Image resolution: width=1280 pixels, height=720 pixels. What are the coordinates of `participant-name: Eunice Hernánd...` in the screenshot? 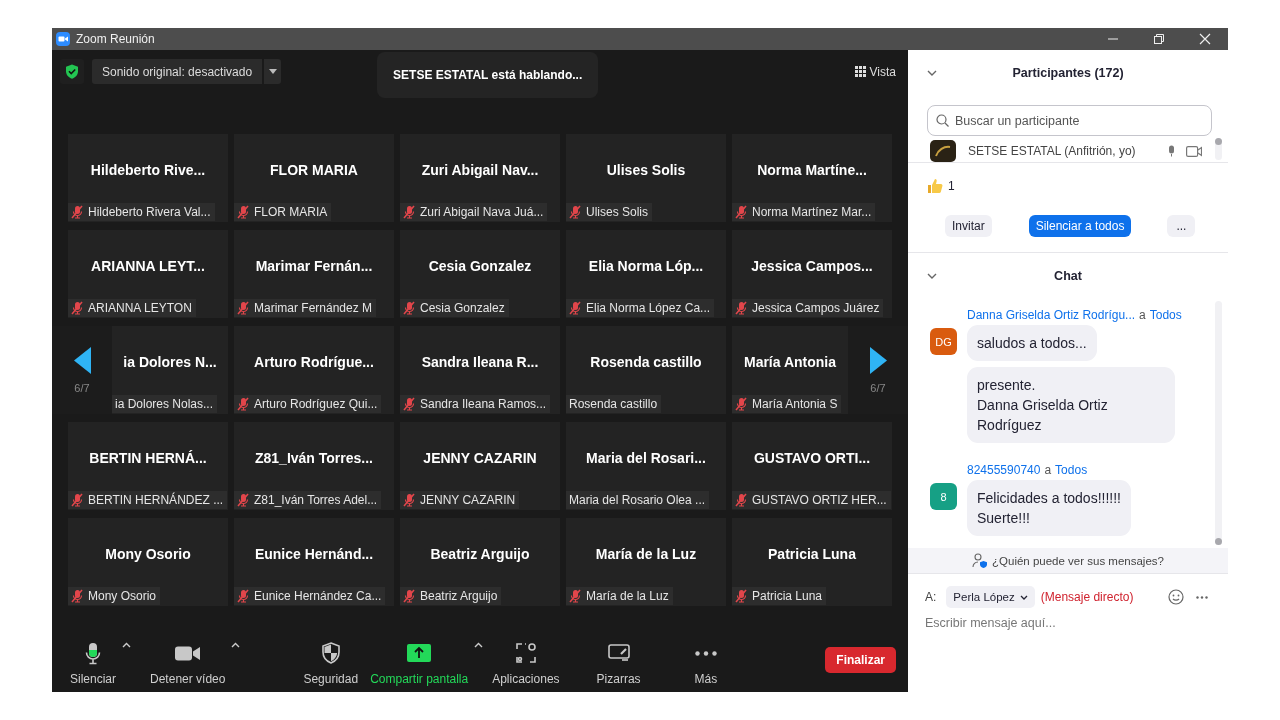 It's located at (314, 553).